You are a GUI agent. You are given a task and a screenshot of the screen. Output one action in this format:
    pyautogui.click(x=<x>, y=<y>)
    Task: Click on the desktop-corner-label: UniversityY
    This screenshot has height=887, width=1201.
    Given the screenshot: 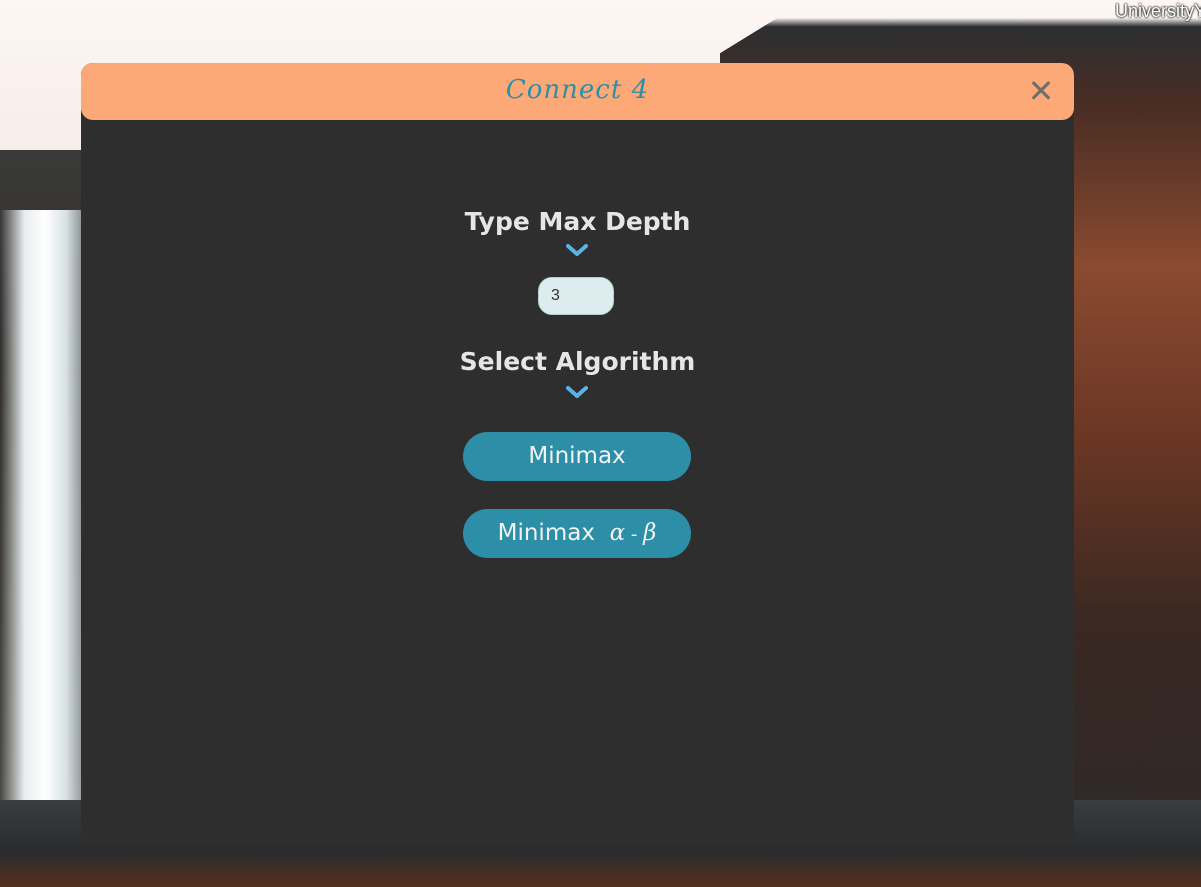 What is the action you would take?
    pyautogui.click(x=1158, y=11)
    